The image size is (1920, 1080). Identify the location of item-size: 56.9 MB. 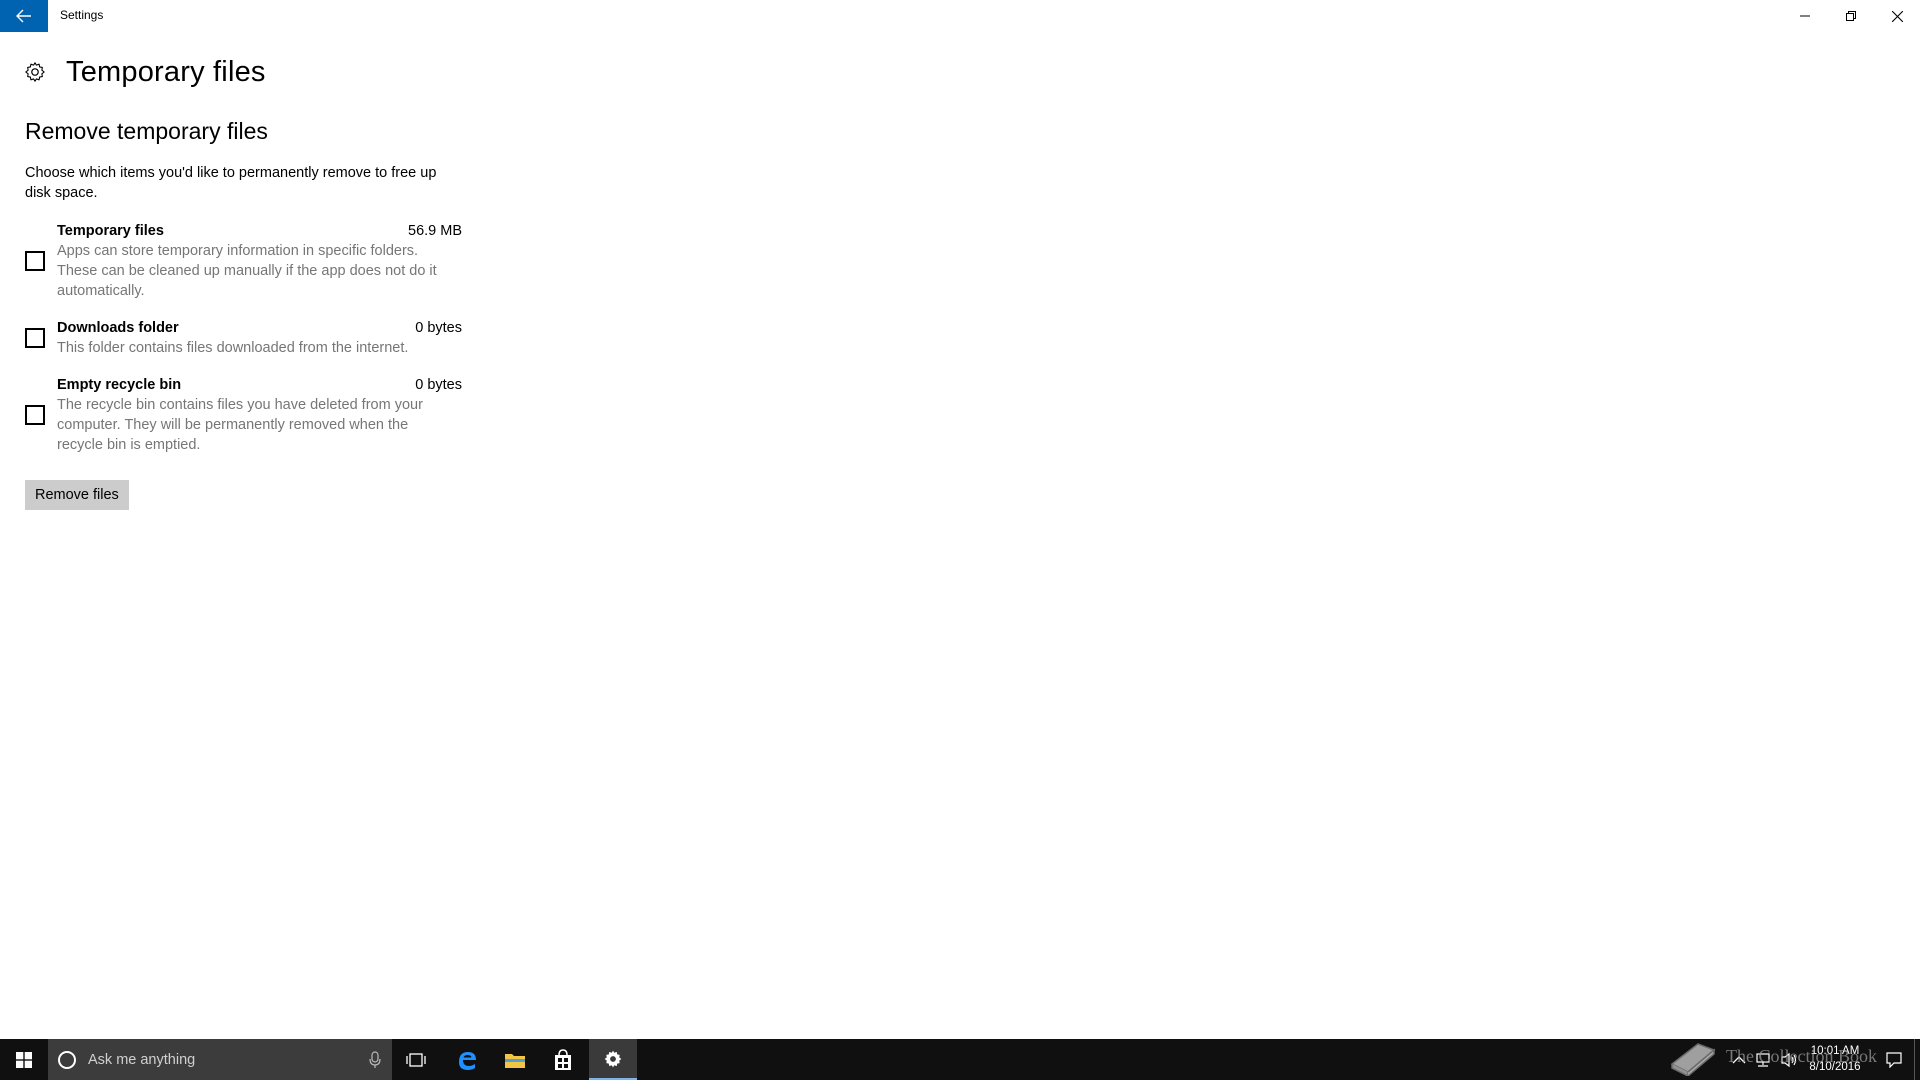
(435, 231).